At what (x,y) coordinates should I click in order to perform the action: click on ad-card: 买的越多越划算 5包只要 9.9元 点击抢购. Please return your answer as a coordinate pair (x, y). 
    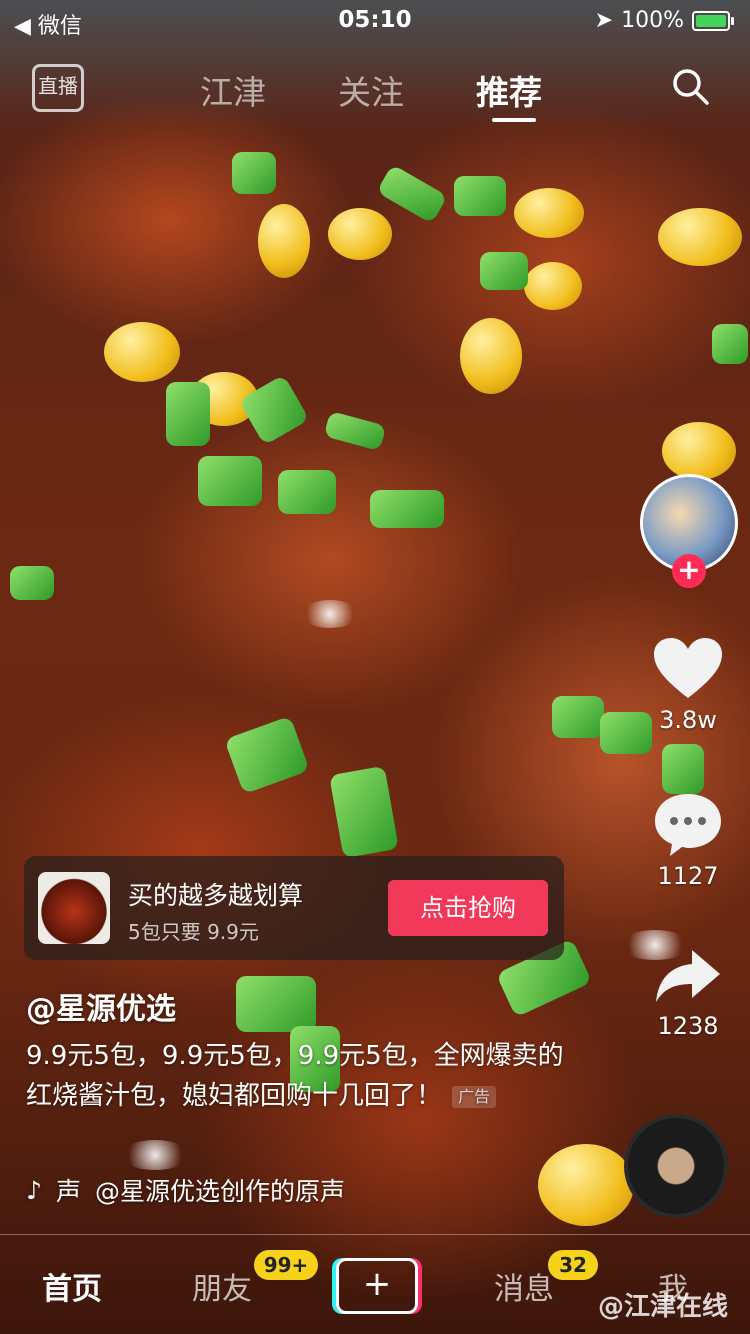
    Looking at the image, I should click on (294, 908).